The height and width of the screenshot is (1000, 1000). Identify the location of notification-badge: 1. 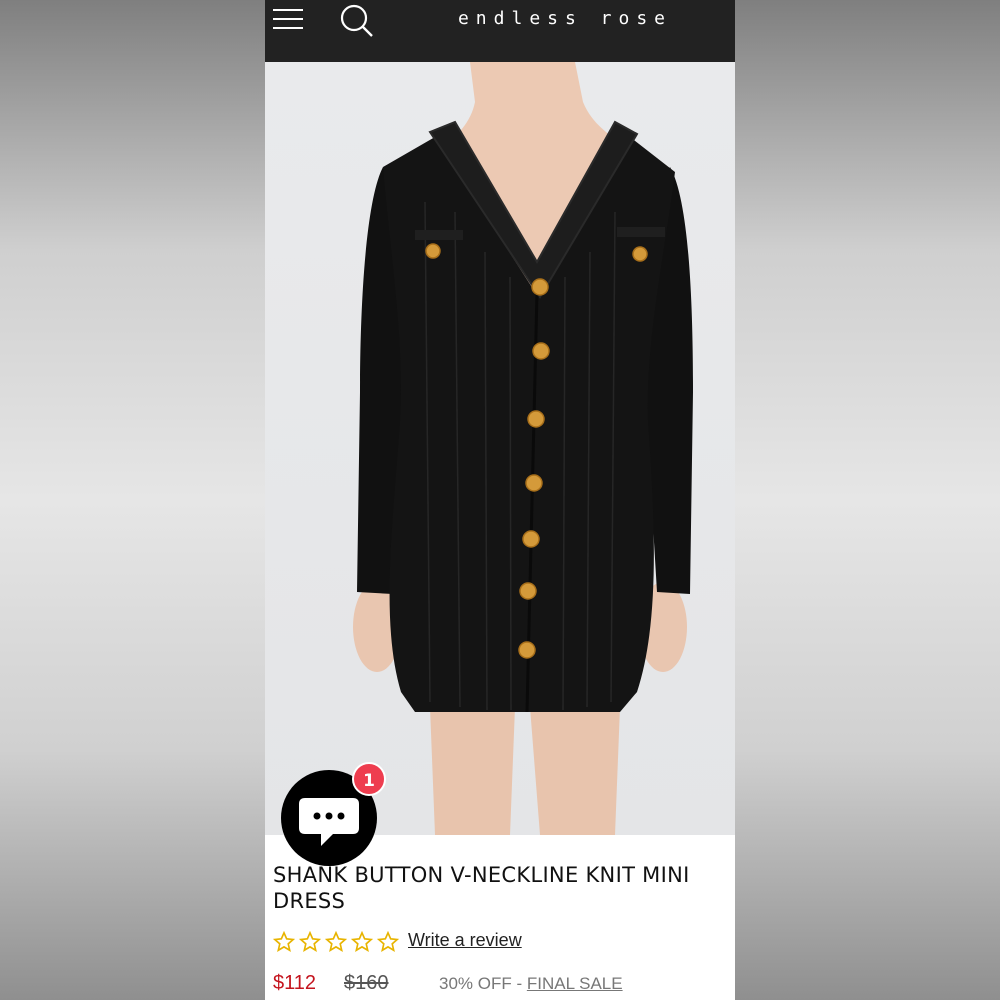
(369, 779).